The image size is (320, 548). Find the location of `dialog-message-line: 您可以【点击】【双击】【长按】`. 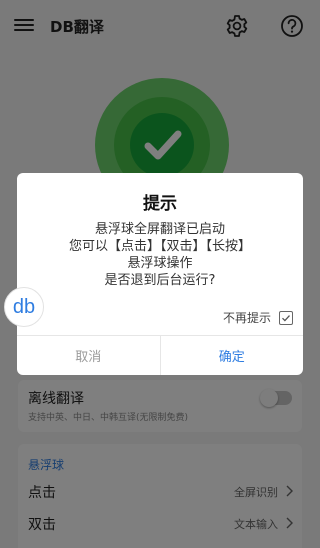

dialog-message-line: 您可以【点击】【双击】【长按】 is located at coordinates (159, 246).